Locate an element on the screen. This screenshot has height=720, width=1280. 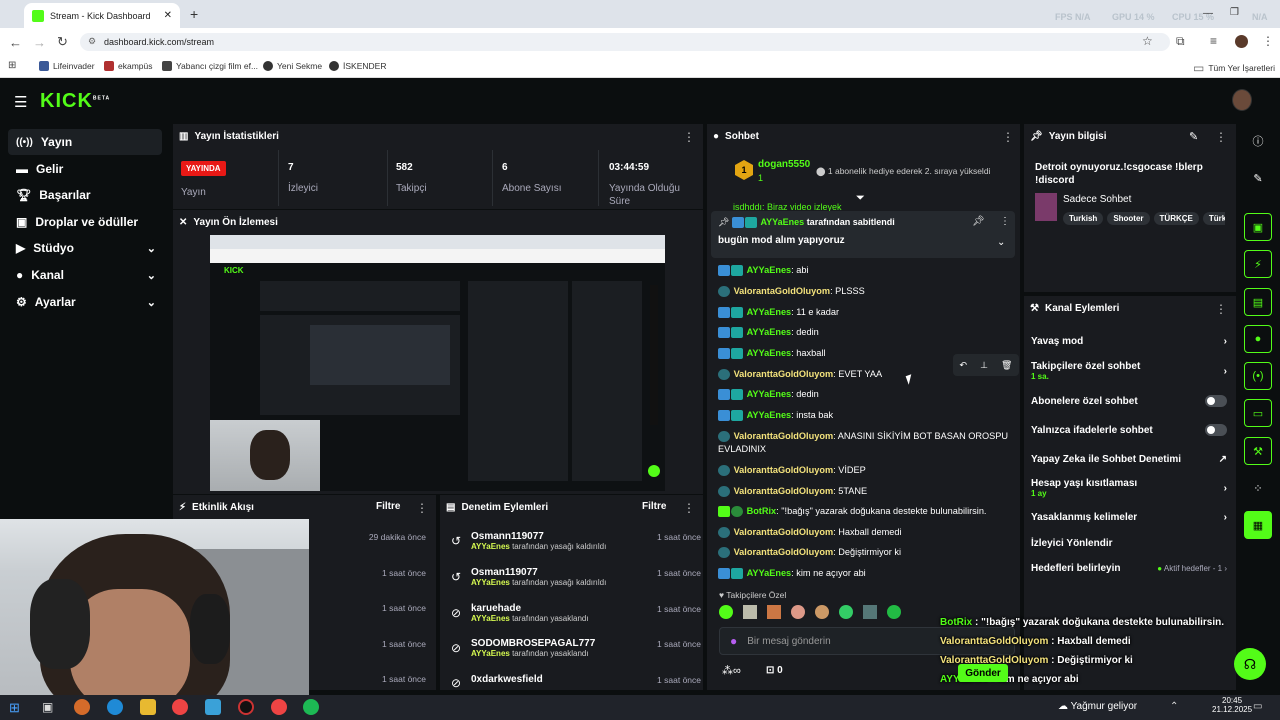
clock: 20:45 21.12.2025 is located at coordinates (1232, 705).